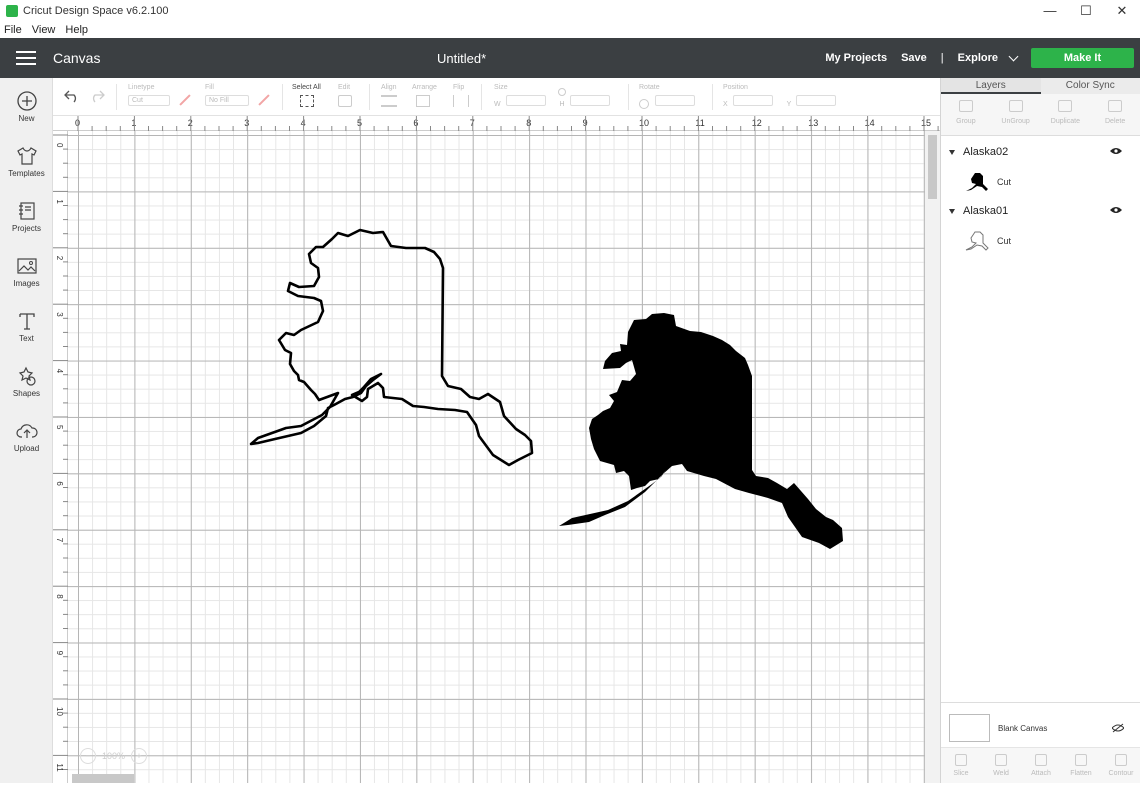 The height and width of the screenshot is (788, 1140). What do you see at coordinates (1122, 11) in the screenshot?
I see `close-window-button: ✕` at bounding box center [1122, 11].